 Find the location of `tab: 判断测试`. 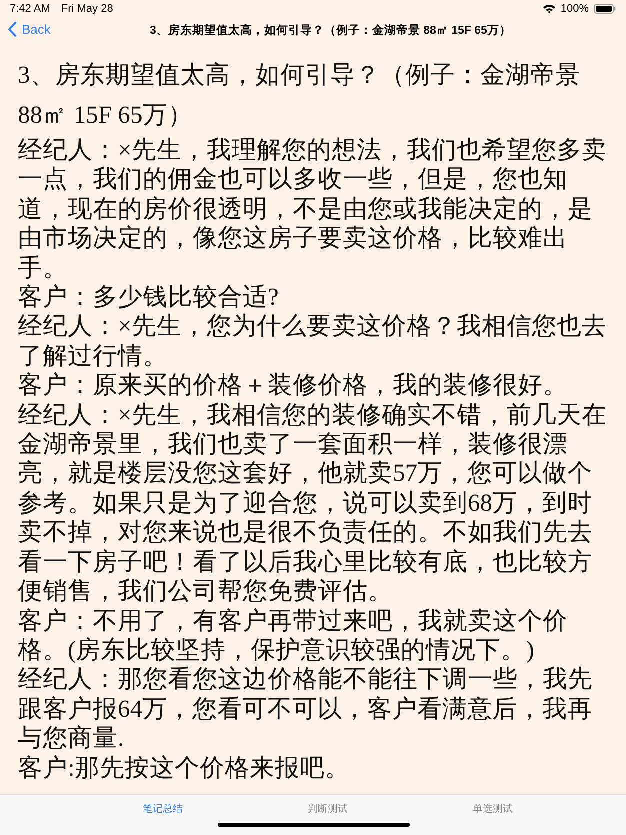

tab: 判断测试 is located at coordinates (328, 809).